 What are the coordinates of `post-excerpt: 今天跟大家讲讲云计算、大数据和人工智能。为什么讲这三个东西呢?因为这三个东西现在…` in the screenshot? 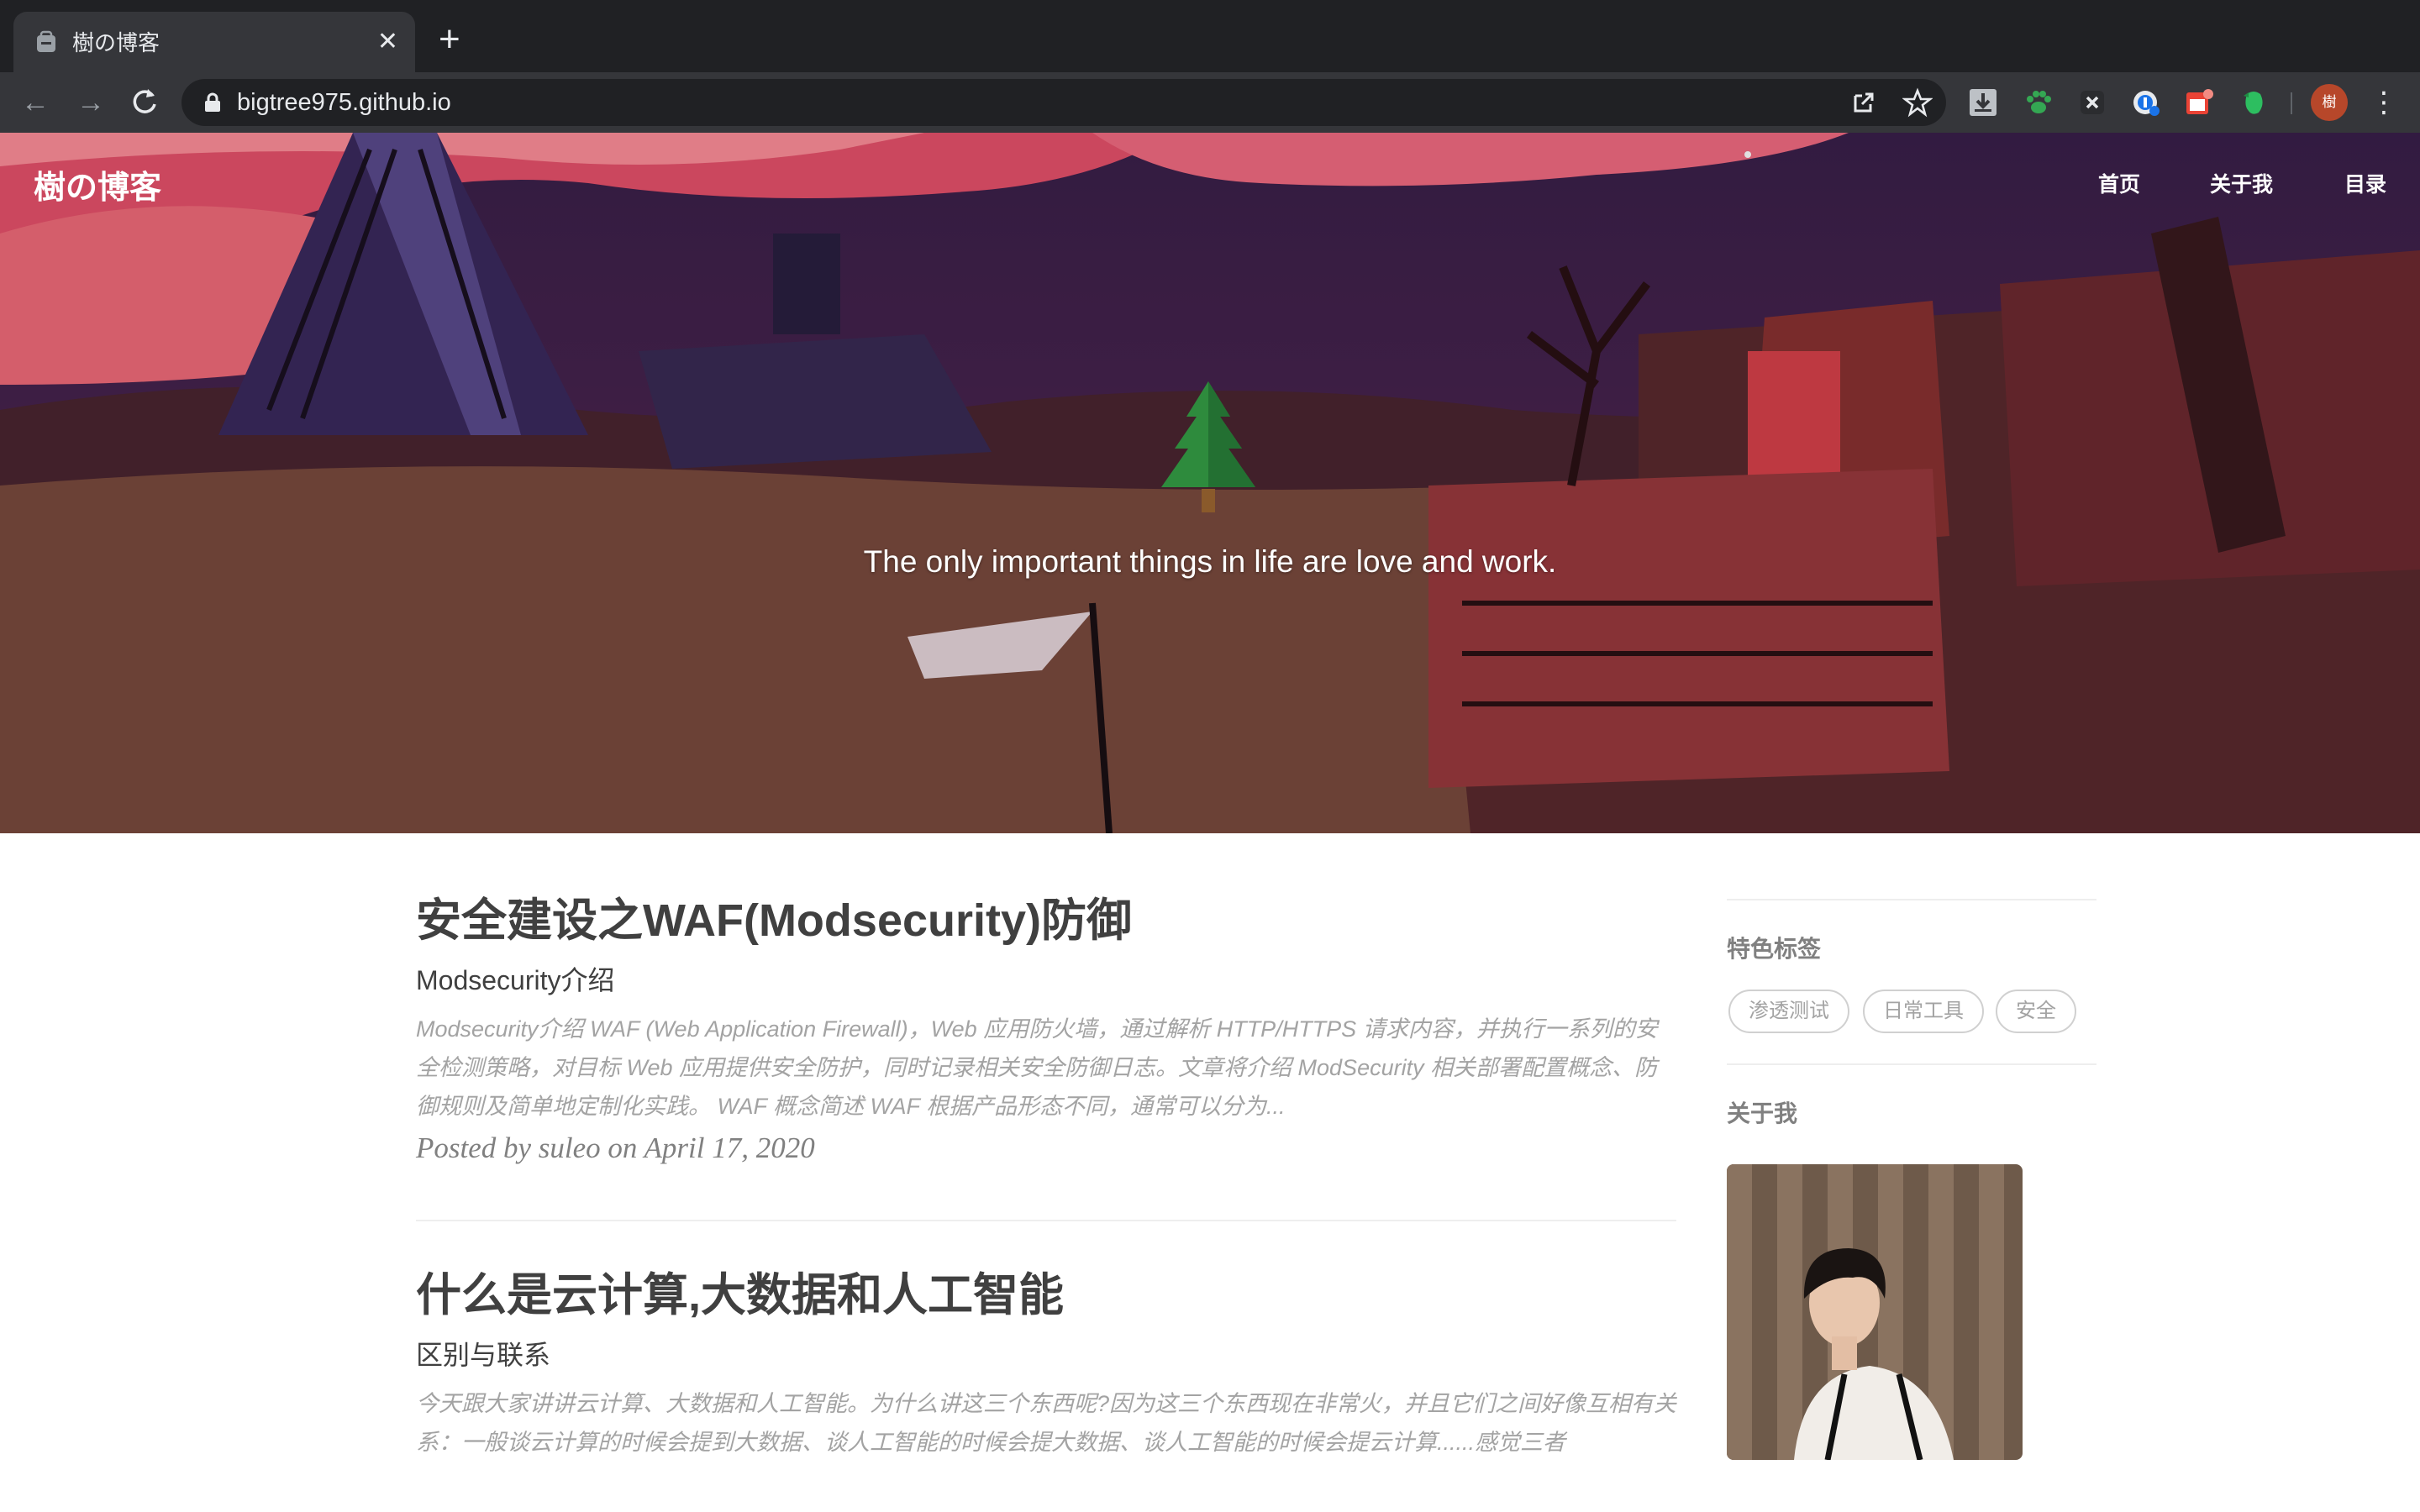 It's located at (1046, 1423).